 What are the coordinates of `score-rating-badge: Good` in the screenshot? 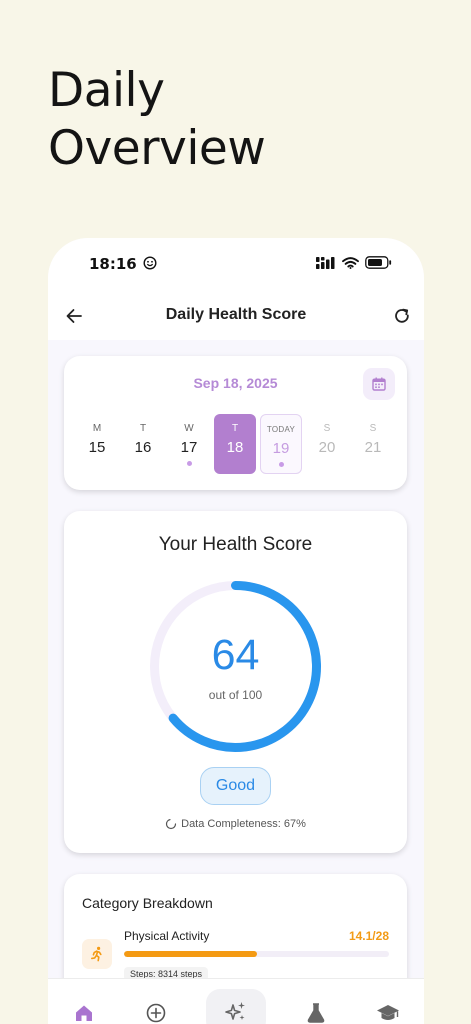 It's located at (235, 786).